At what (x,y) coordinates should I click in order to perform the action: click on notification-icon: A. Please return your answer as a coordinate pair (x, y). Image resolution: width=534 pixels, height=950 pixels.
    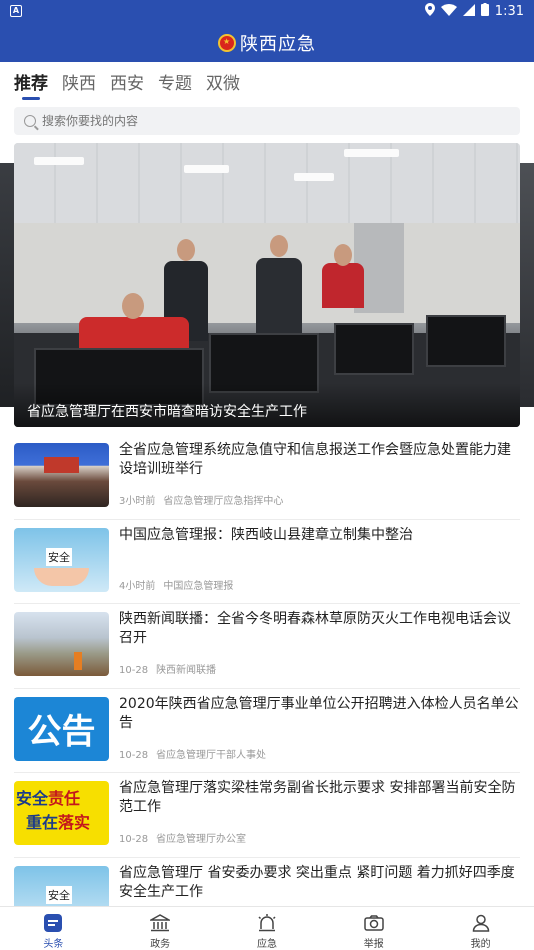
    Looking at the image, I should click on (16, 11).